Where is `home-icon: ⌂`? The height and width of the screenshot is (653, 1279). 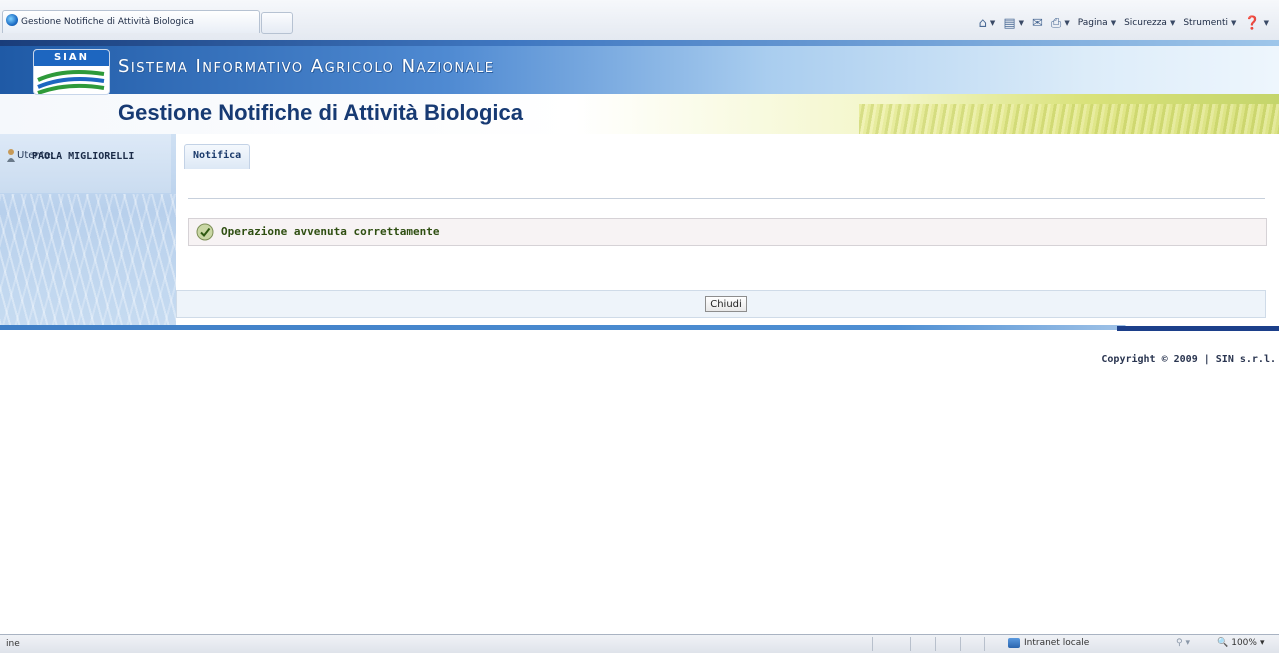
home-icon: ⌂ is located at coordinates (982, 23).